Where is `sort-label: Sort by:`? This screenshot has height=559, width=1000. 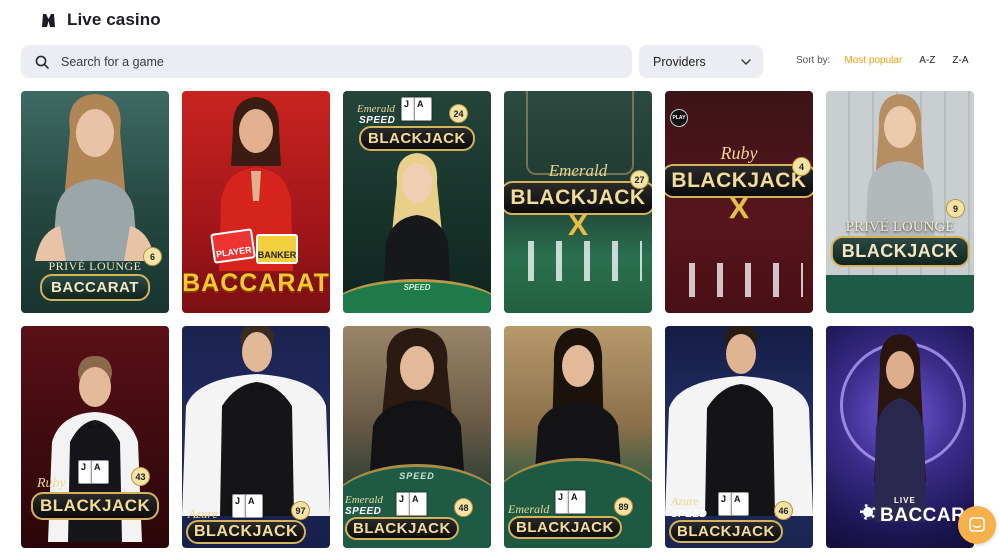
sort-label: Sort by: is located at coordinates (813, 60).